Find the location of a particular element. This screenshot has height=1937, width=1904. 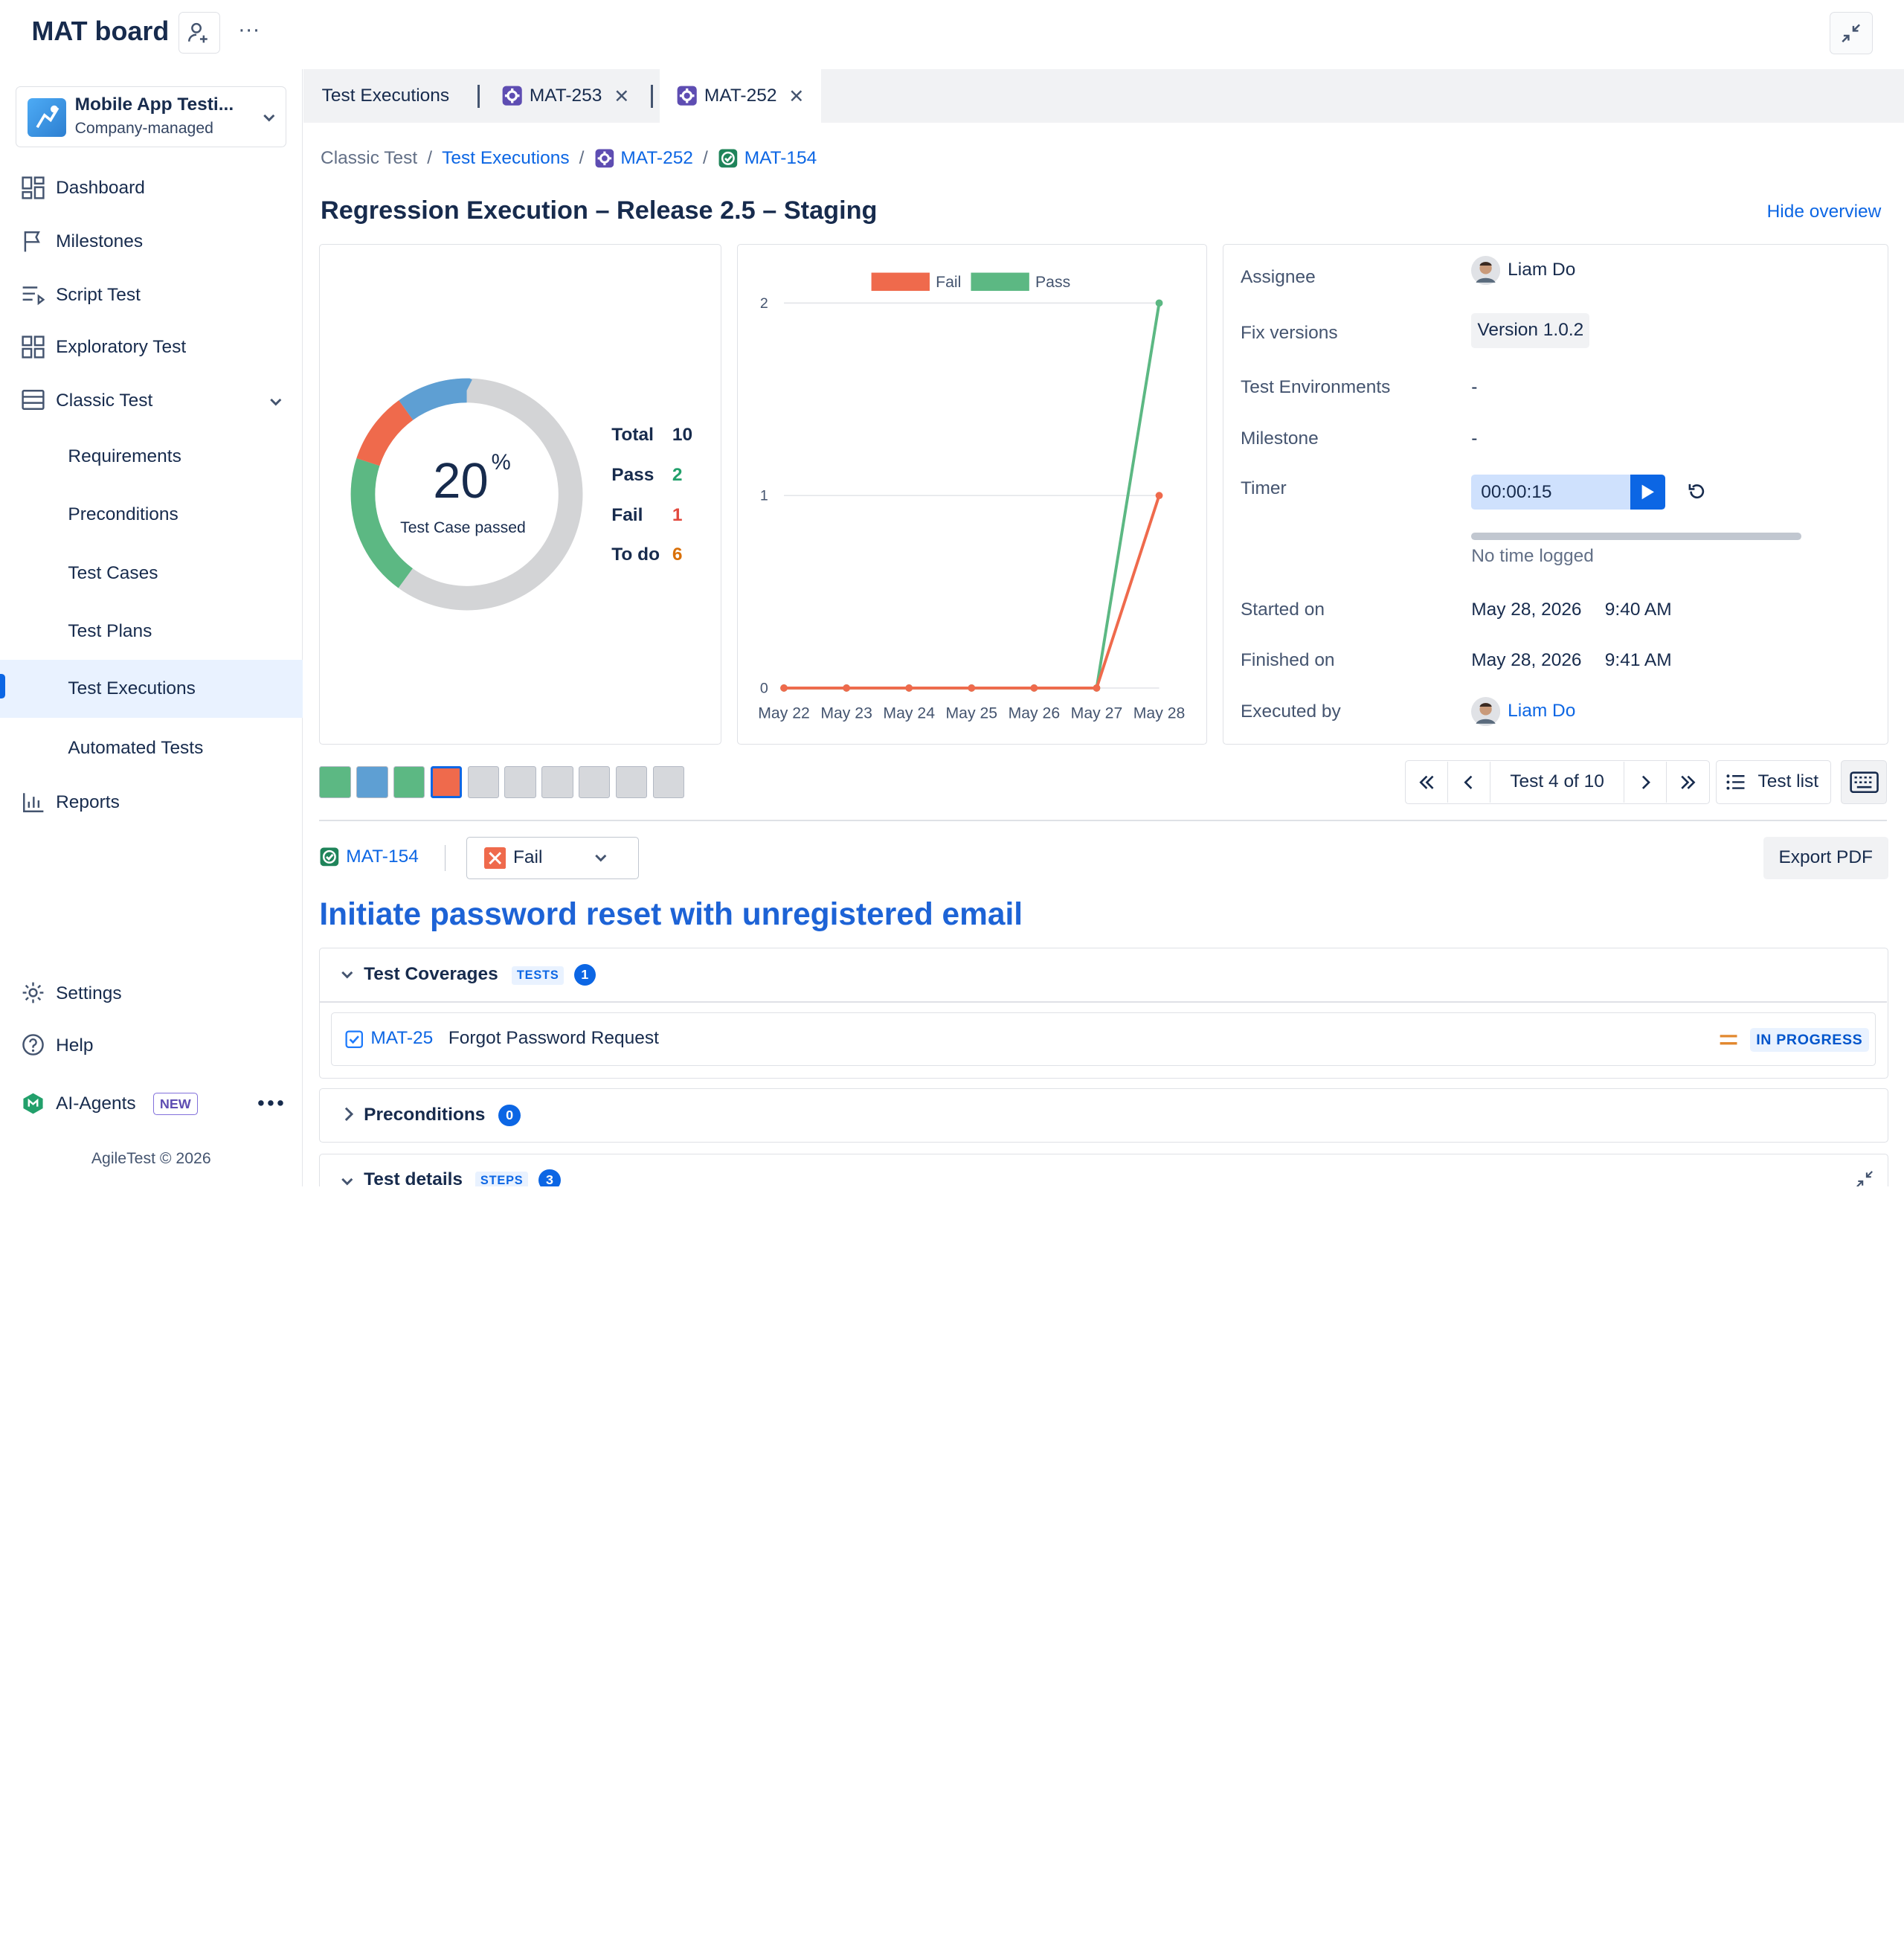

tests-tag: TESTS is located at coordinates (539, 976).